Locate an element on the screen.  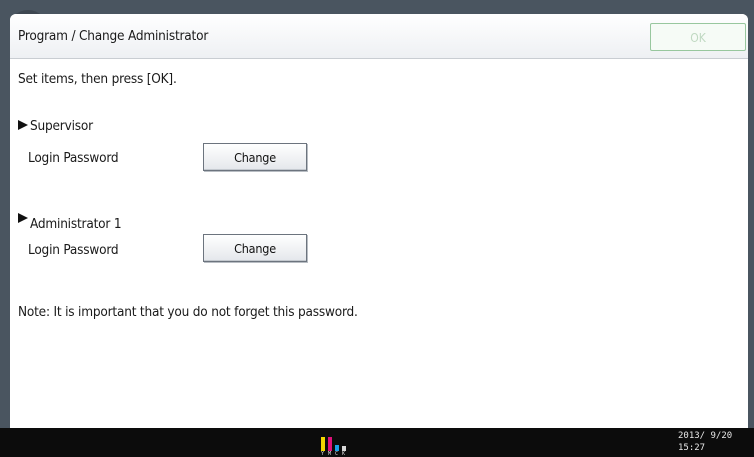
supervisor-change-password-button: Change is located at coordinates (255, 157).